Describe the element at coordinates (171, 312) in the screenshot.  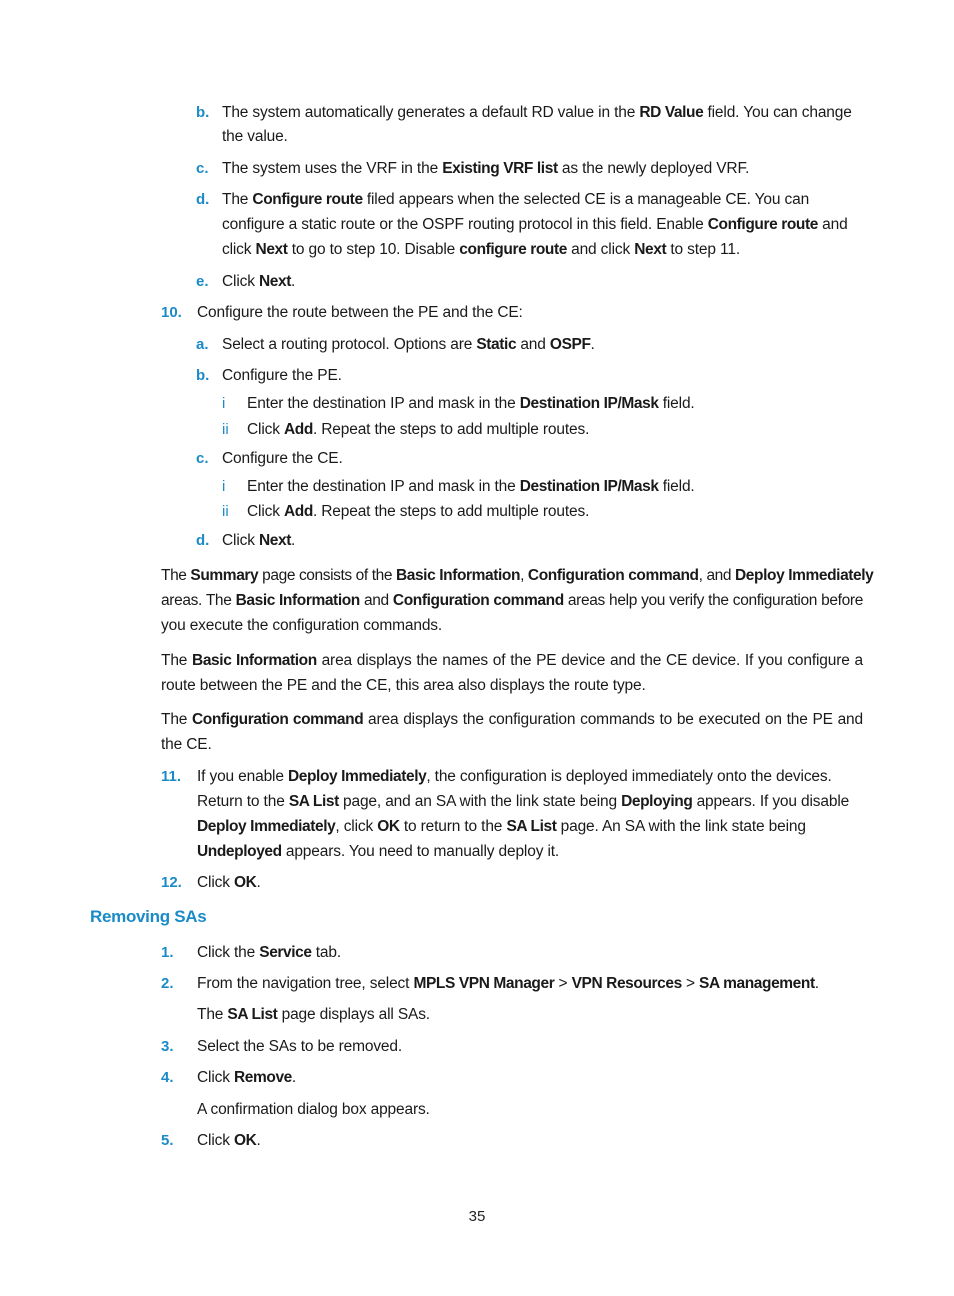
I see `step-number: 10.` at that location.